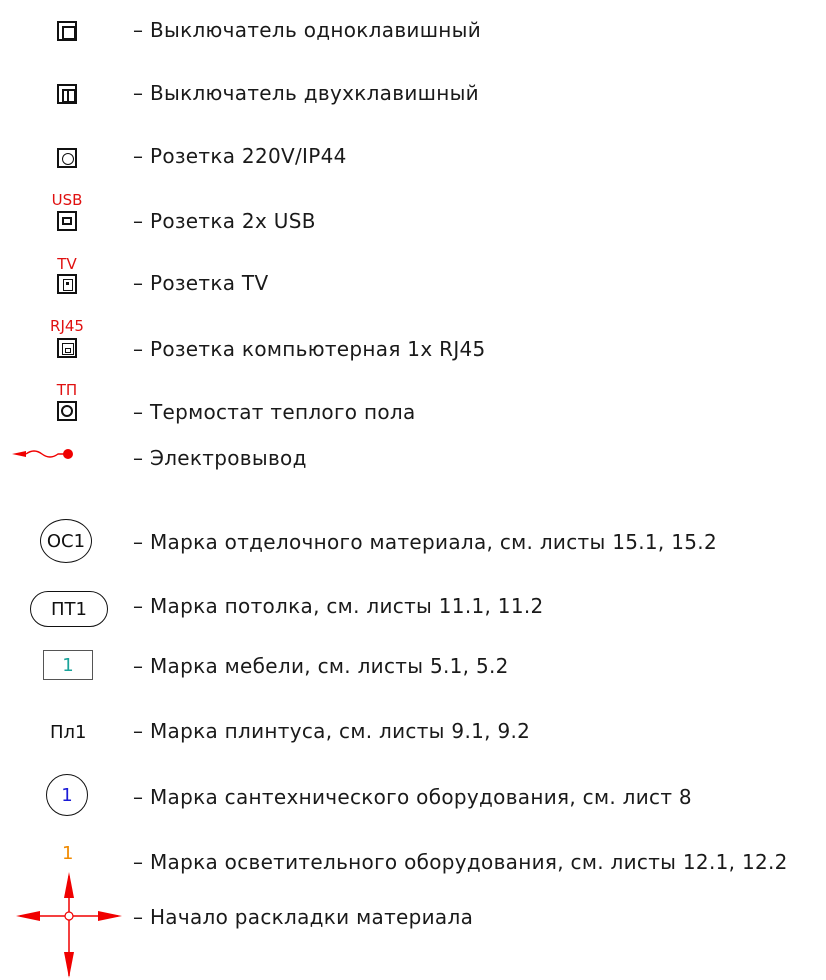 This screenshot has height=980, width=826. What do you see at coordinates (240, 156) in the screenshot?
I see `legend-row-socket-220v: – Розетка 220V/IP44` at bounding box center [240, 156].